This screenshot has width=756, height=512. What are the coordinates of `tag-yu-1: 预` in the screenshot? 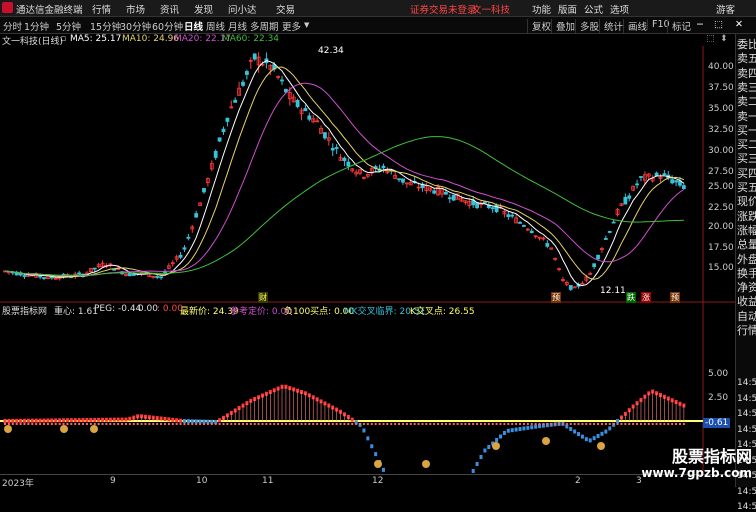 It's located at (556, 297).